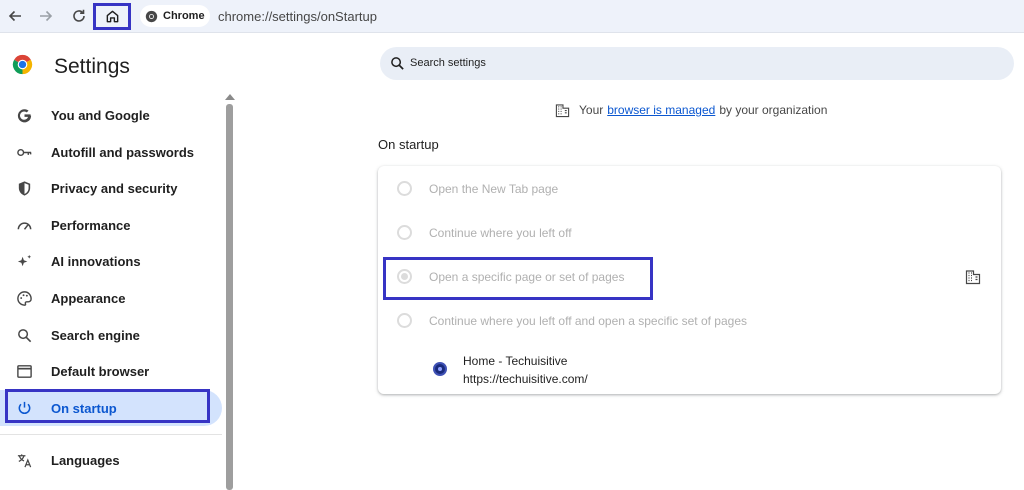  What do you see at coordinates (440, 369) in the screenshot?
I see `favicon-icon` at bounding box center [440, 369].